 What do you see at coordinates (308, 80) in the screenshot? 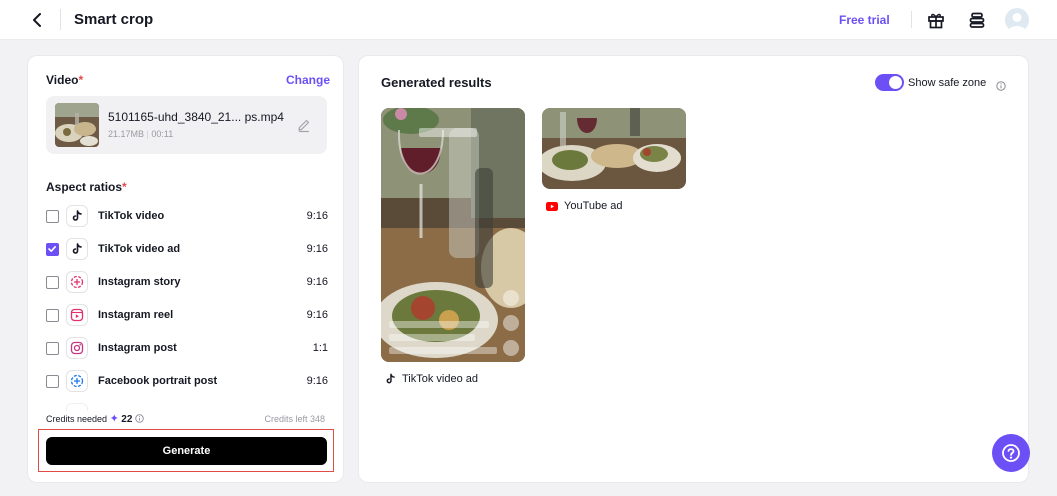
I see `change-video-link: Change` at bounding box center [308, 80].